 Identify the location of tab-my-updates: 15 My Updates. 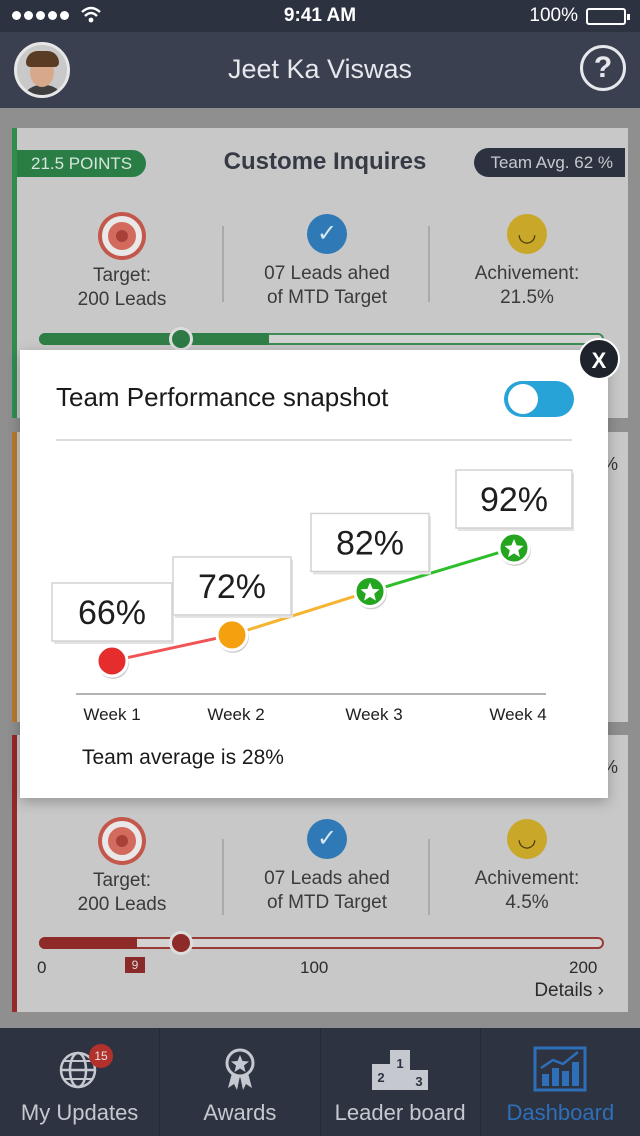
(80, 1082).